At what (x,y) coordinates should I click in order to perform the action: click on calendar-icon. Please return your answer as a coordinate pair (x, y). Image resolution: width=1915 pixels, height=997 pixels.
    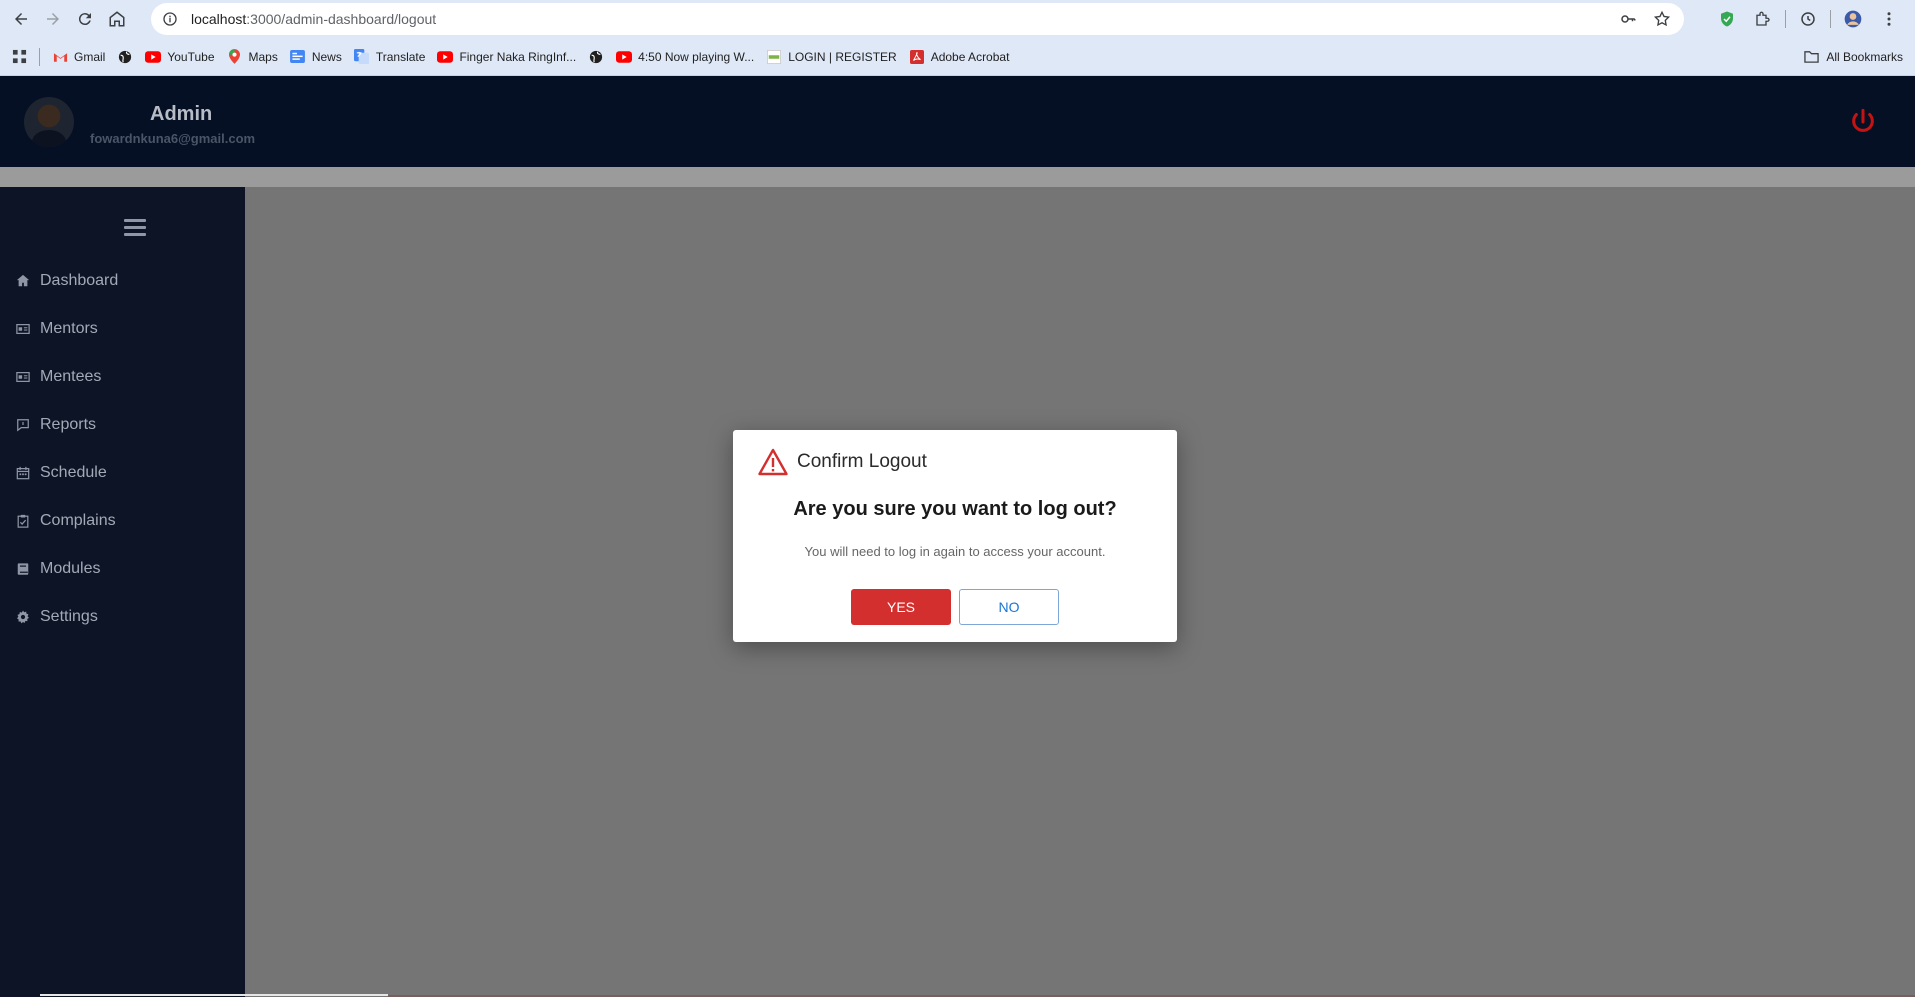
    Looking at the image, I should click on (22, 473).